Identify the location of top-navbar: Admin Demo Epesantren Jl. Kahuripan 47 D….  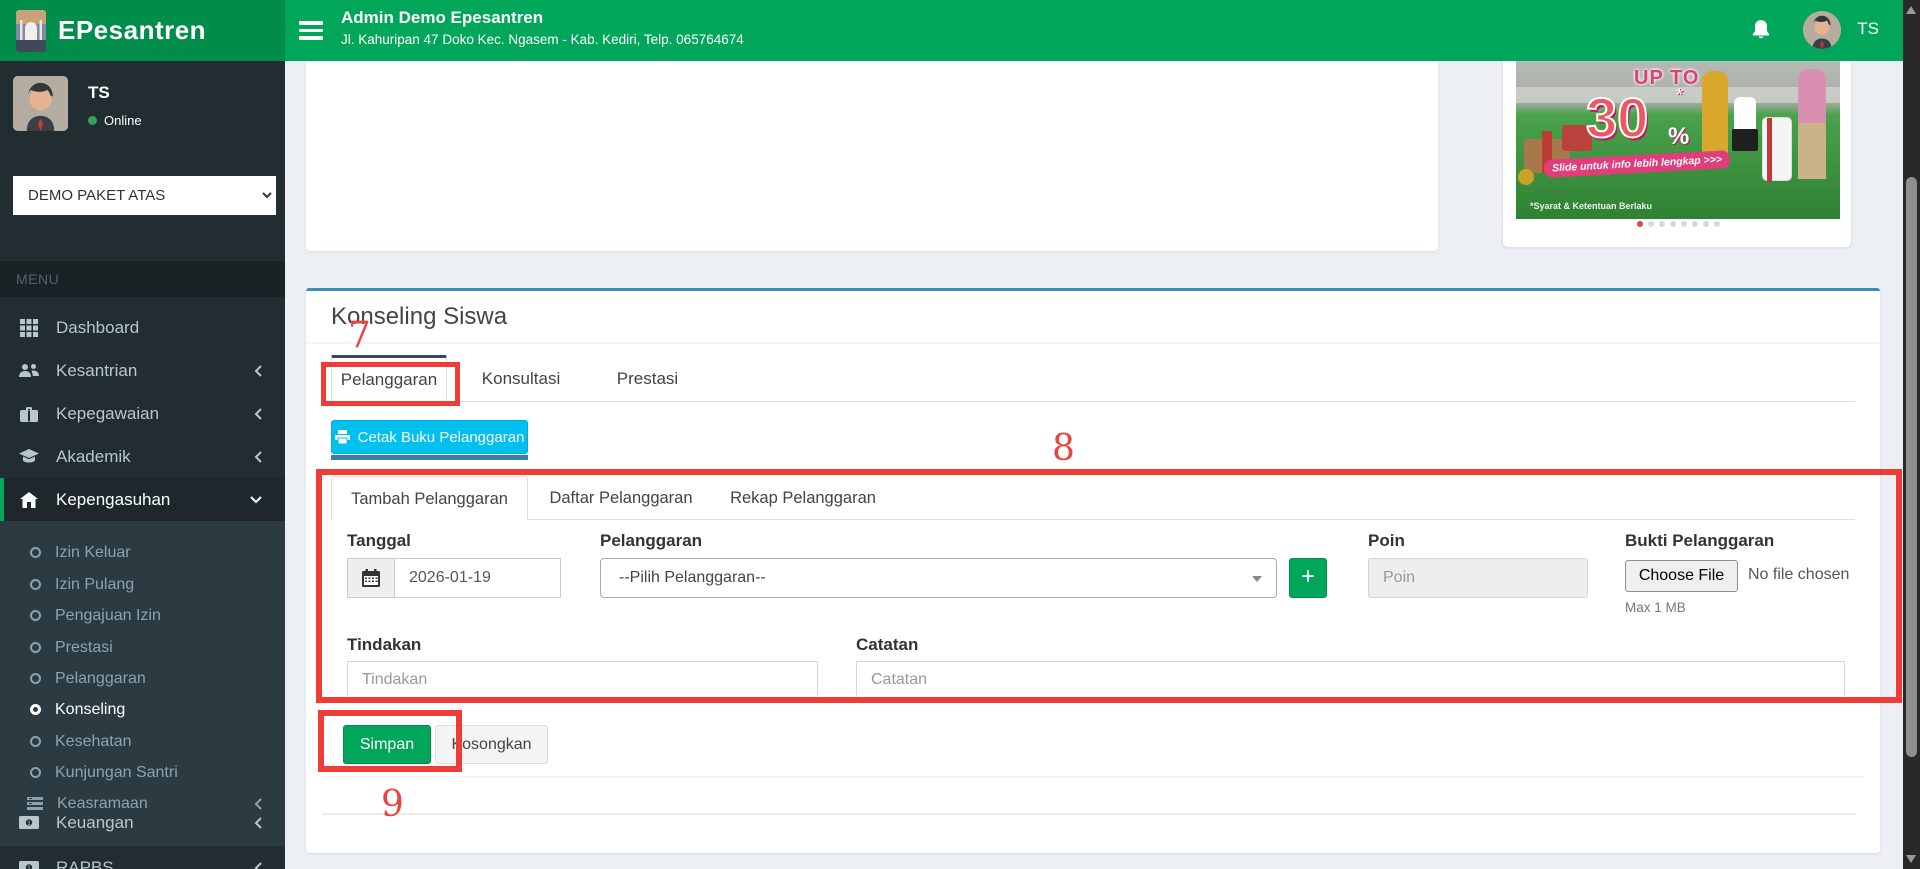
(1094, 30).